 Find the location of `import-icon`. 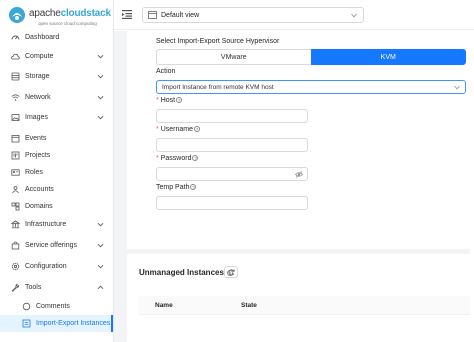

import-icon is located at coordinates (26, 323).